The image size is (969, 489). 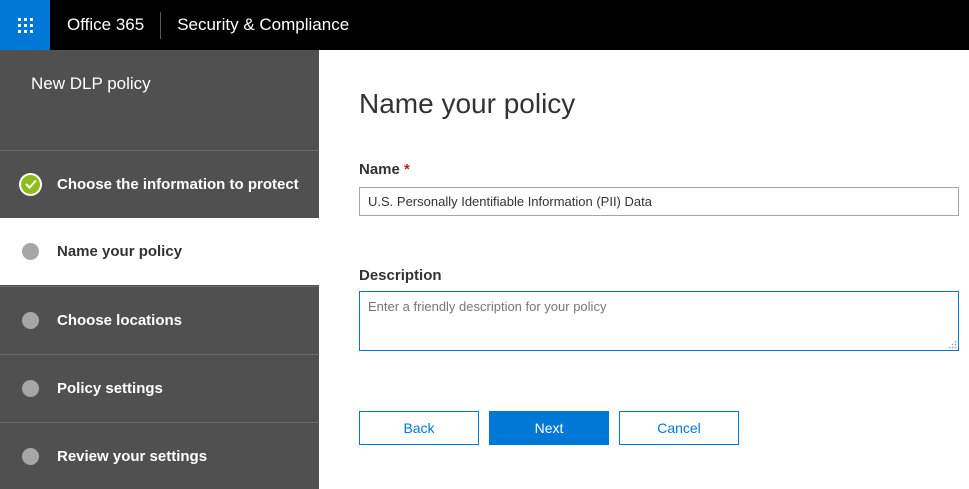 What do you see at coordinates (178, 184) in the screenshot?
I see `step-label: Choose the information to protect` at bounding box center [178, 184].